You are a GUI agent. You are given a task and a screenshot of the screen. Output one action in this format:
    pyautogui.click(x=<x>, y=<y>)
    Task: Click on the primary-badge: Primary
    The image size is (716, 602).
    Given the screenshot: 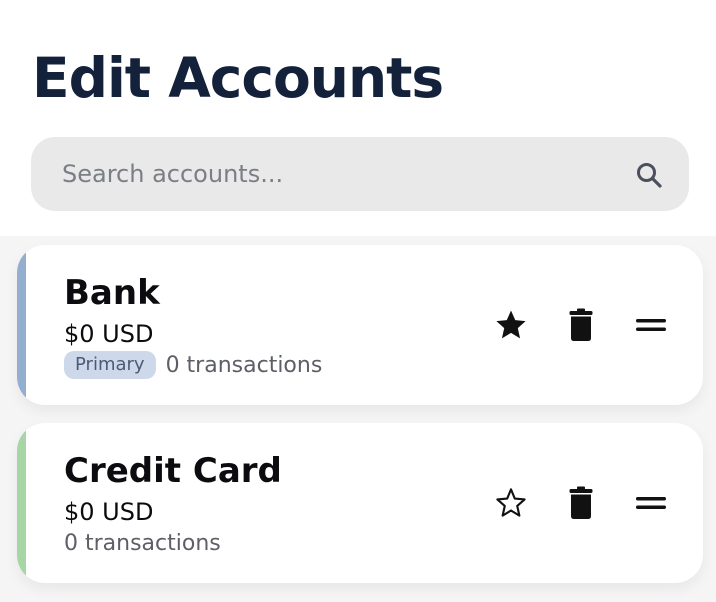 What is the action you would take?
    pyautogui.click(x=110, y=365)
    